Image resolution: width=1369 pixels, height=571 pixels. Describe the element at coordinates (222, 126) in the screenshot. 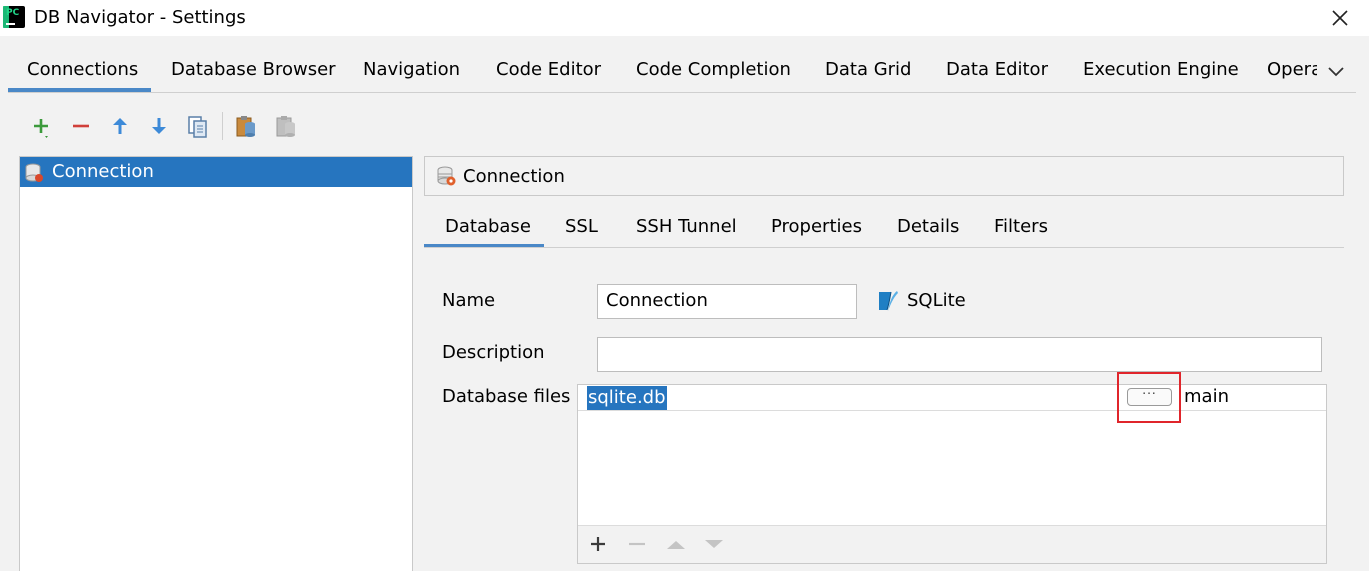

I see `toolbar-separator` at that location.